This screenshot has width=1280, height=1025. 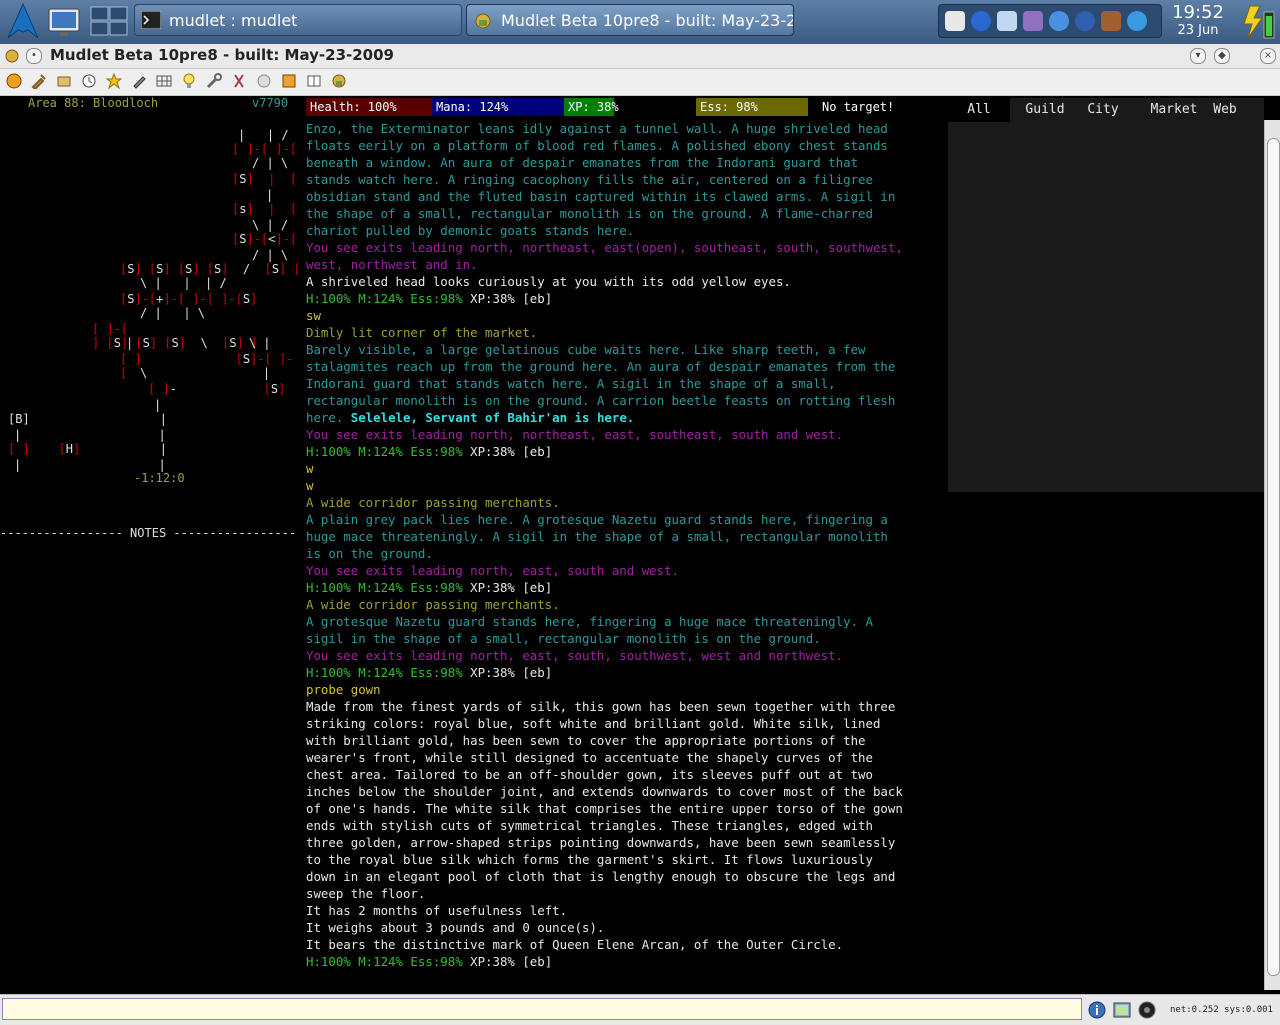 I want to click on edit-icon, so click(x=139, y=81).